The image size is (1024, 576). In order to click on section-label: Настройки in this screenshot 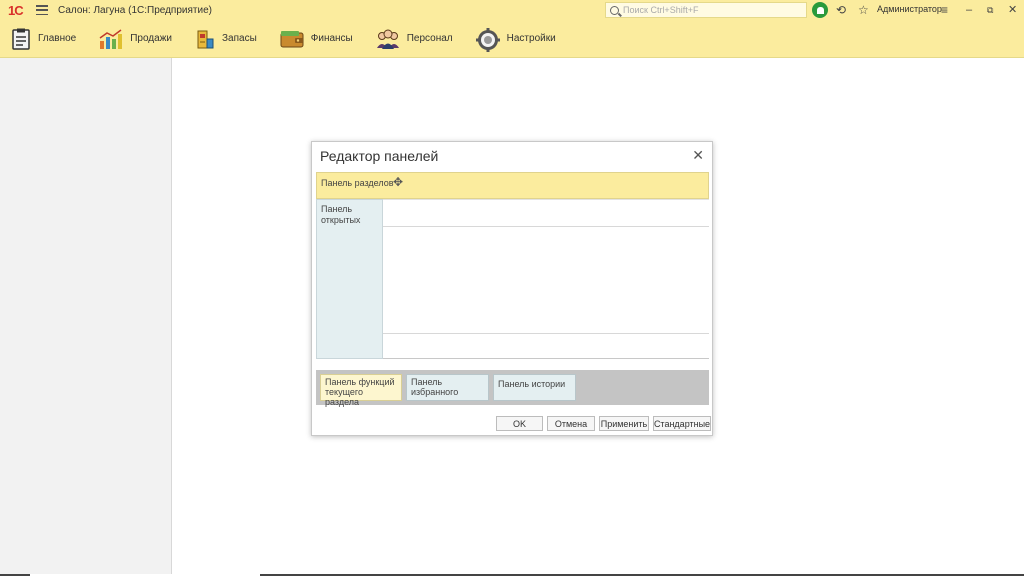, I will do `click(531, 38)`.